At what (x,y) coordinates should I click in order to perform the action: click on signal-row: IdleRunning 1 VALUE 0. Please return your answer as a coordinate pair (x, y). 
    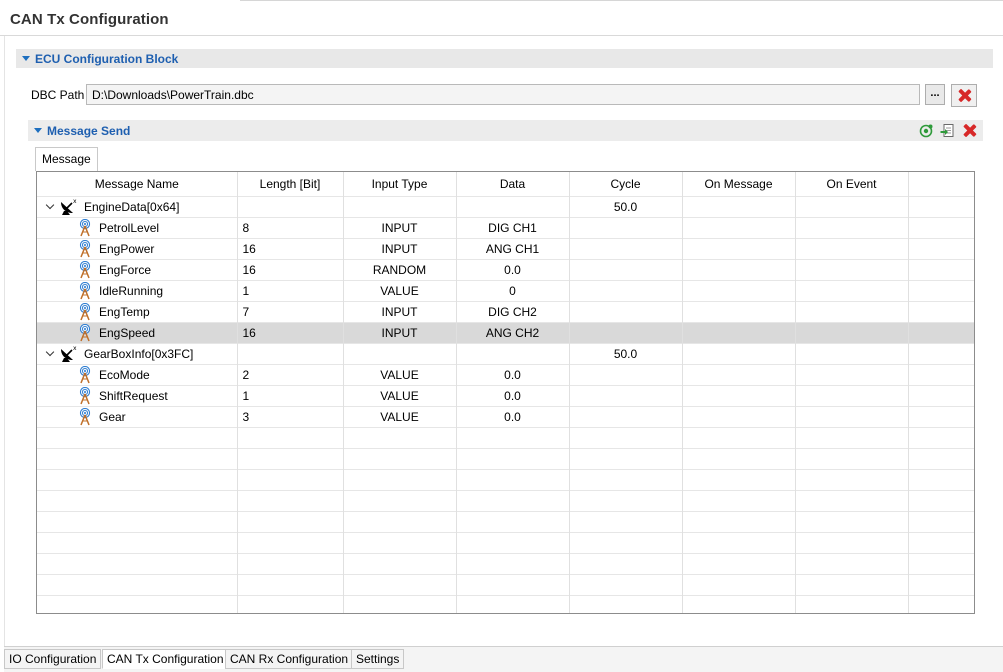
    Looking at the image, I should click on (505, 290).